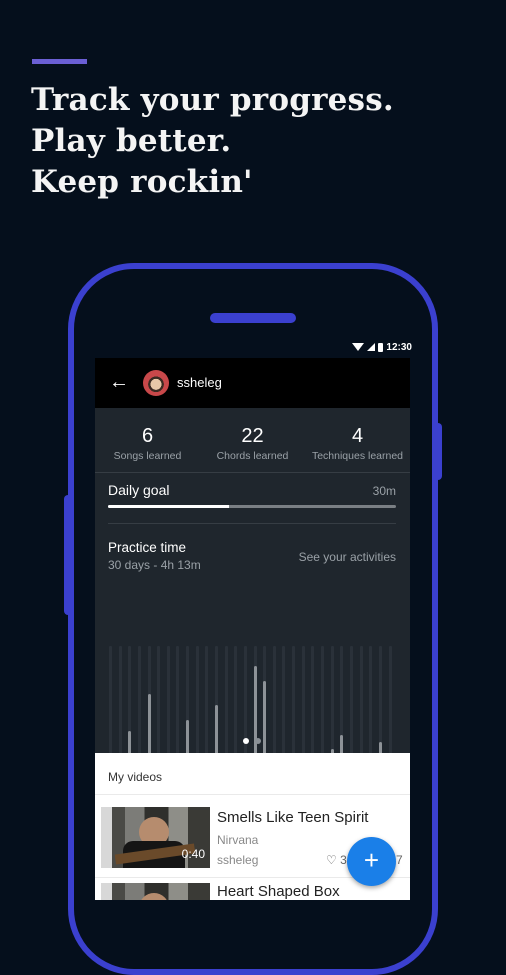  I want to click on daily-goal-label: Daily goal, so click(139, 490).